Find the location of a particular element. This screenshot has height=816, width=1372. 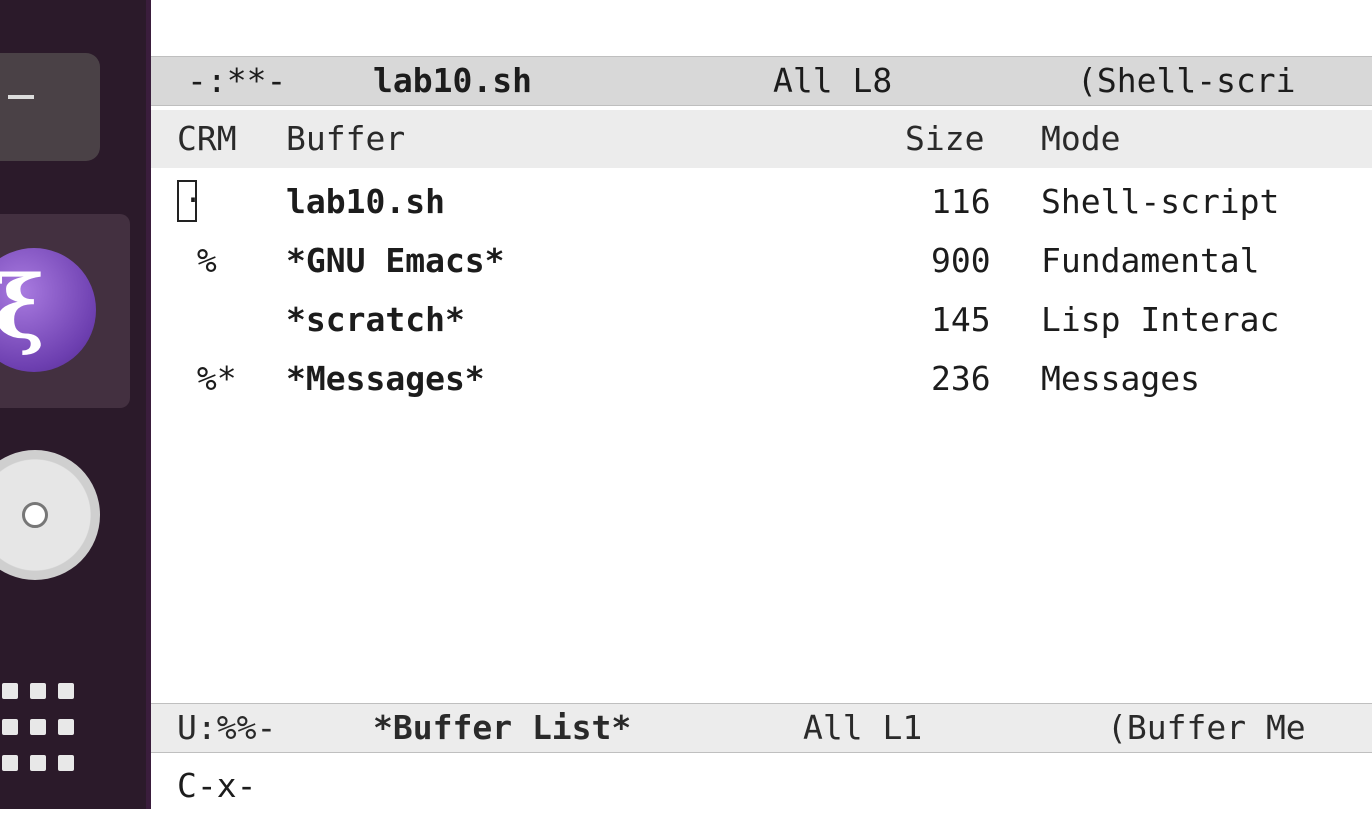

buffer-name: *GNU Emacs* is located at coordinates (395, 260).